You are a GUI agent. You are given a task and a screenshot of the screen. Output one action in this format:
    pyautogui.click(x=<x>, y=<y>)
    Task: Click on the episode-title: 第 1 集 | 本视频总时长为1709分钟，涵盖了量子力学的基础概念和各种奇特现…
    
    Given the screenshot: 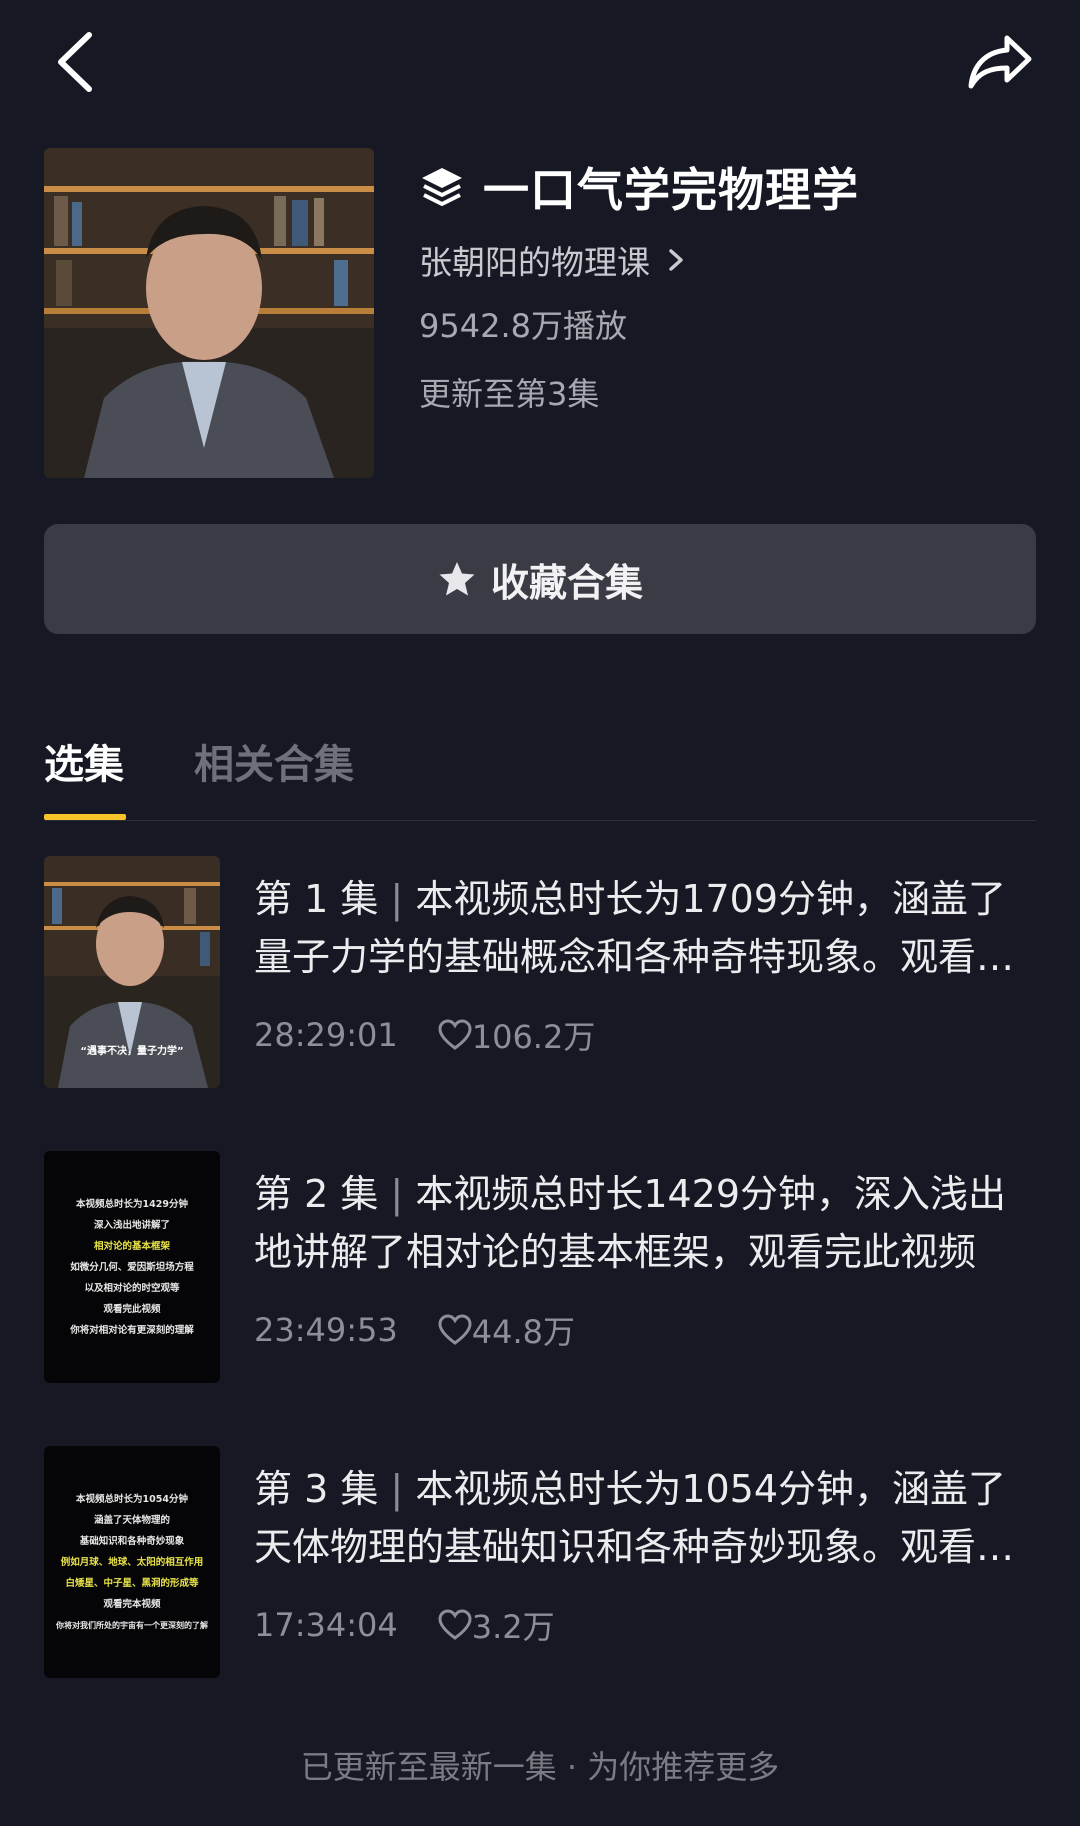 What is the action you would take?
    pyautogui.click(x=645, y=928)
    